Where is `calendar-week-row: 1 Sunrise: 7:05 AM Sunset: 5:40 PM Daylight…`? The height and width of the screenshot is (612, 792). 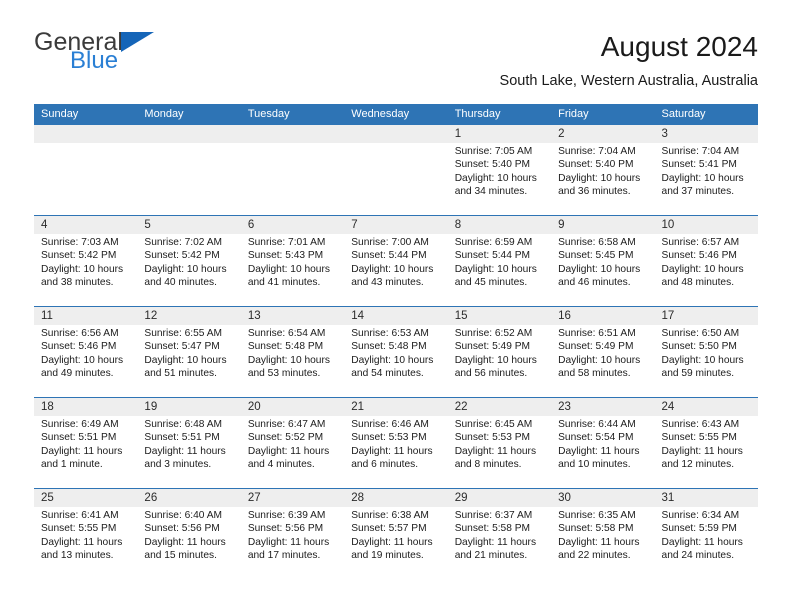 calendar-week-row: 1 Sunrise: 7:05 AM Sunset: 5:40 PM Daylight… is located at coordinates (396, 170).